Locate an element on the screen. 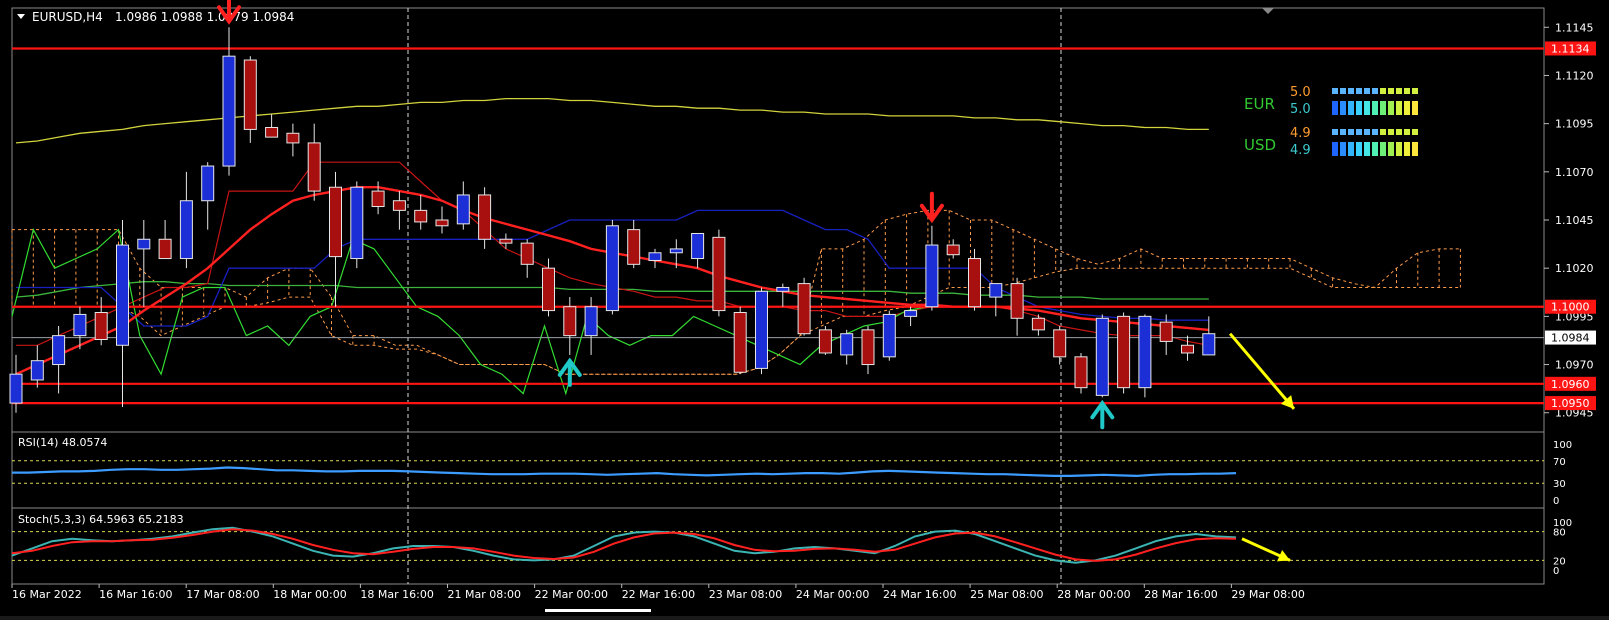 This screenshot has width=1609, height=620. x-tick-label: 21 Mar 08:00 is located at coordinates (484, 594).